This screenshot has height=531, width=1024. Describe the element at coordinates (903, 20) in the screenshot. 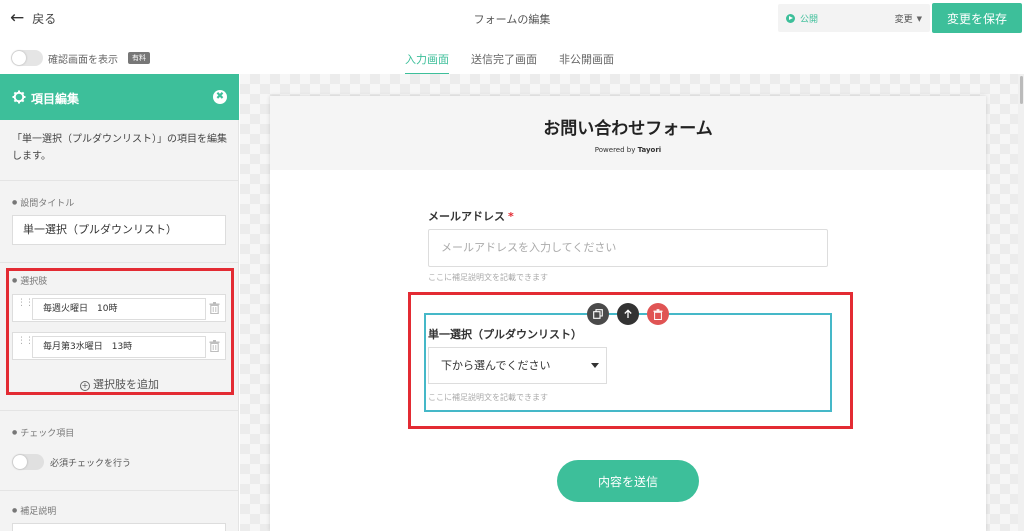

I see `status-change-label: 変更` at that location.